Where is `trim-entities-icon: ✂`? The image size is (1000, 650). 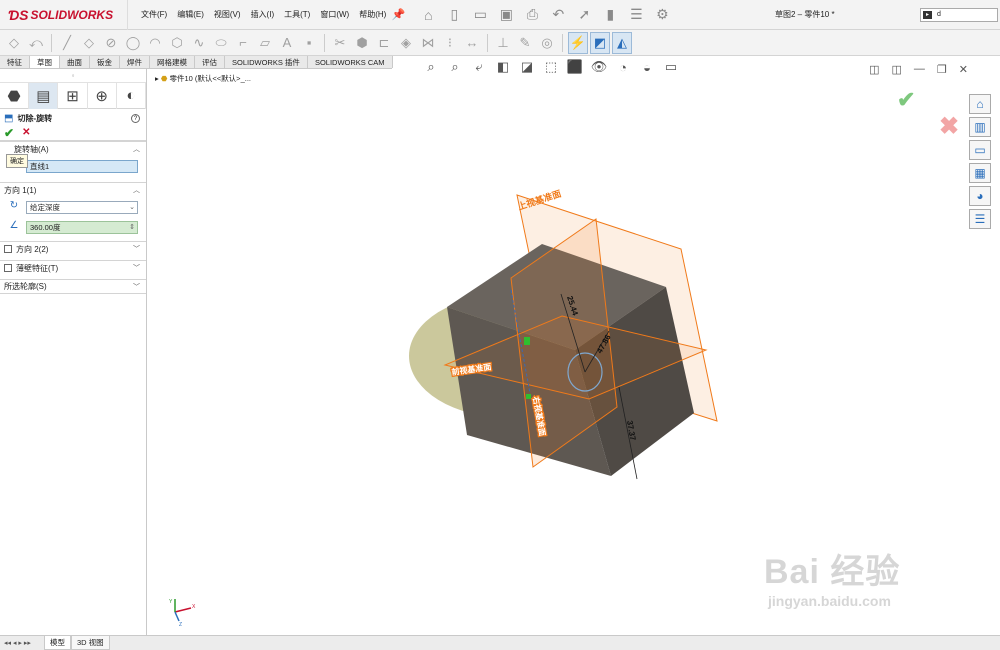
trim-entities-icon: ✂ is located at coordinates (340, 43).